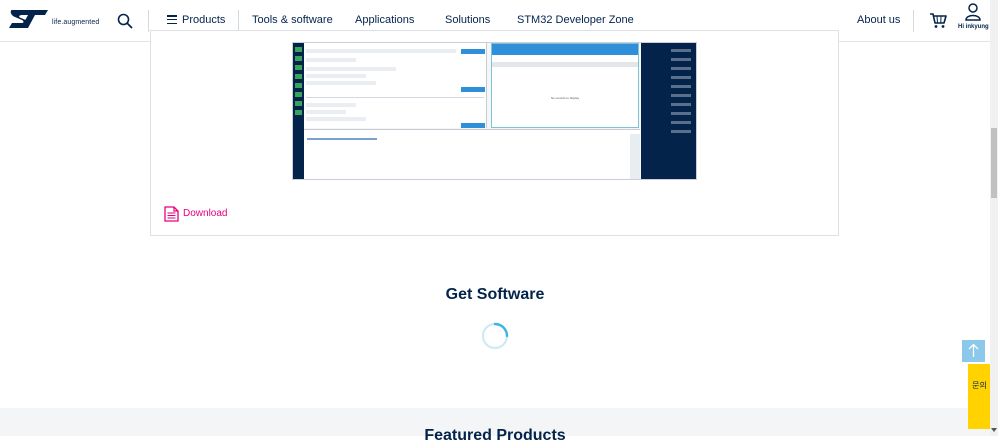 The width and height of the screenshot is (998, 445). What do you see at coordinates (292, 20) in the screenshot?
I see `nav-tools-software: Tools & software` at bounding box center [292, 20].